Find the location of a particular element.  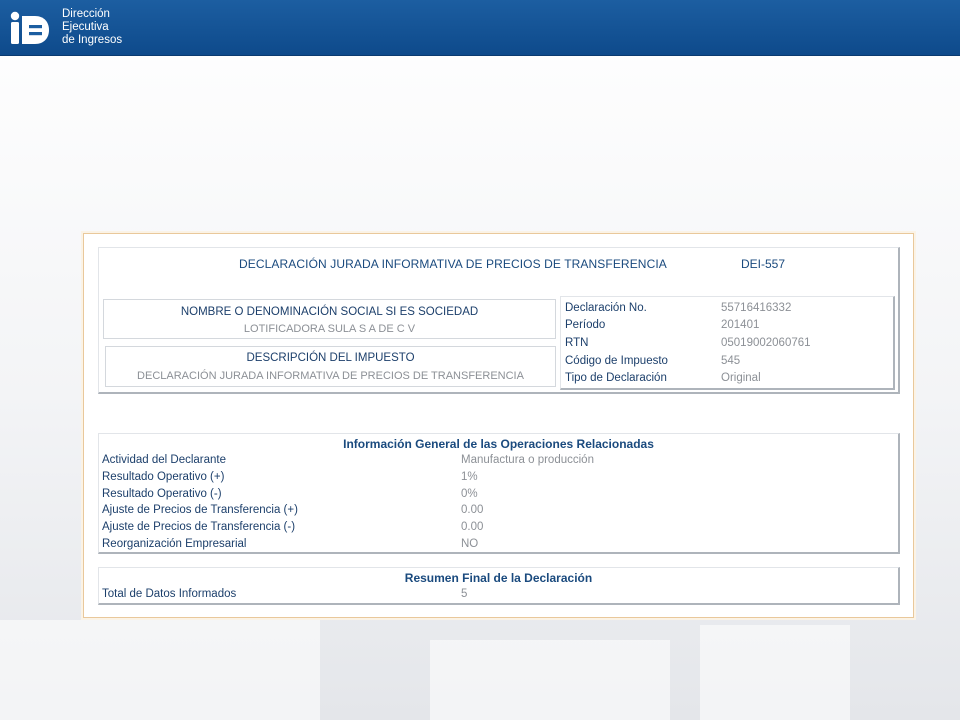

meta-value: Original is located at coordinates (741, 378).